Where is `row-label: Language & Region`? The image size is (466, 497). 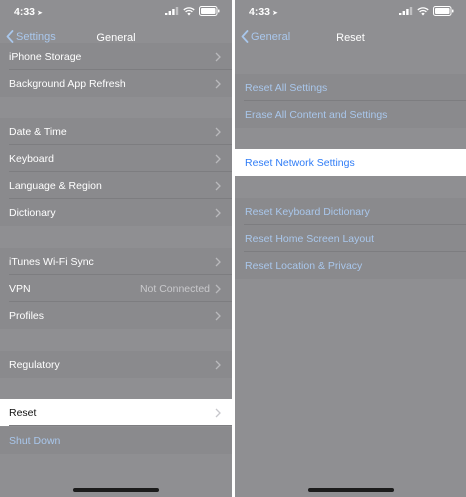 row-label: Language & Region is located at coordinates (55, 185).